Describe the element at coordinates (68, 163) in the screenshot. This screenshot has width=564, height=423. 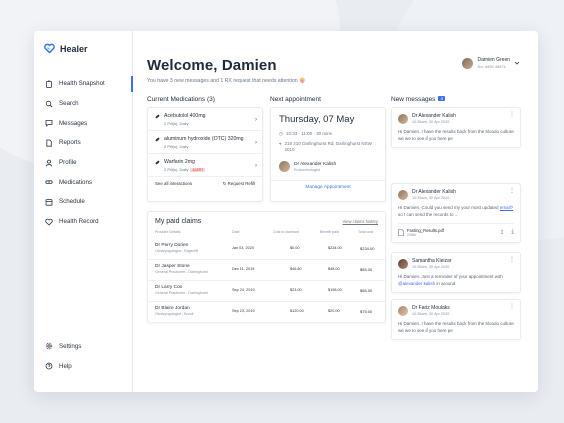
I see `sidebar-item-label: Profile` at that location.